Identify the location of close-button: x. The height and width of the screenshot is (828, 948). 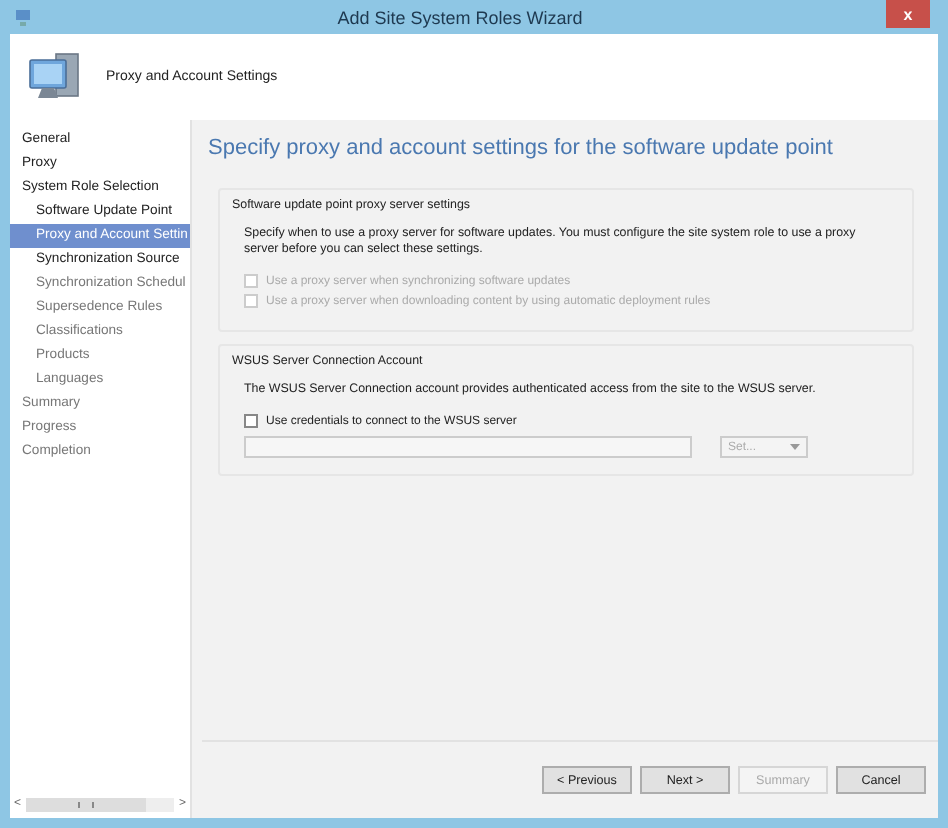
(908, 14).